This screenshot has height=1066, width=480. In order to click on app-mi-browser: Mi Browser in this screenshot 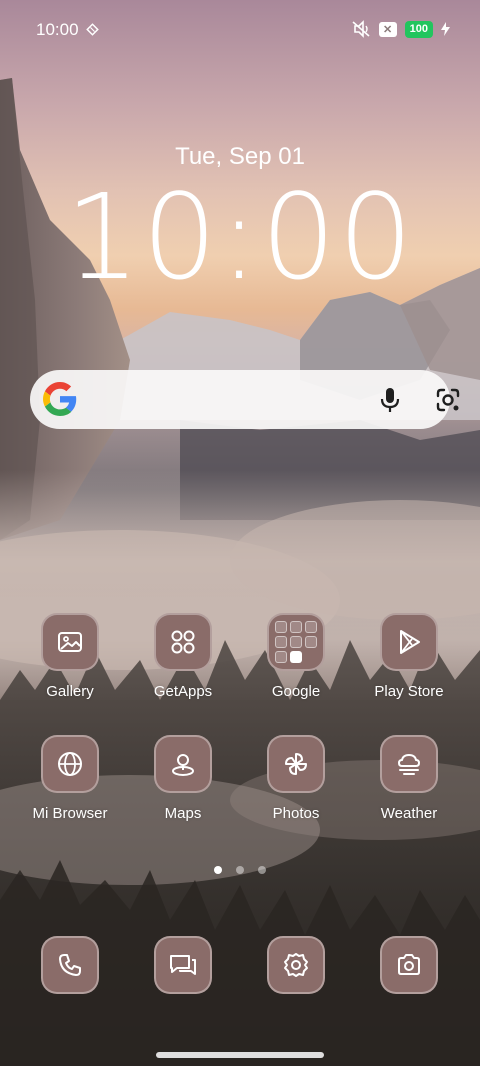, I will do `click(70, 778)`.